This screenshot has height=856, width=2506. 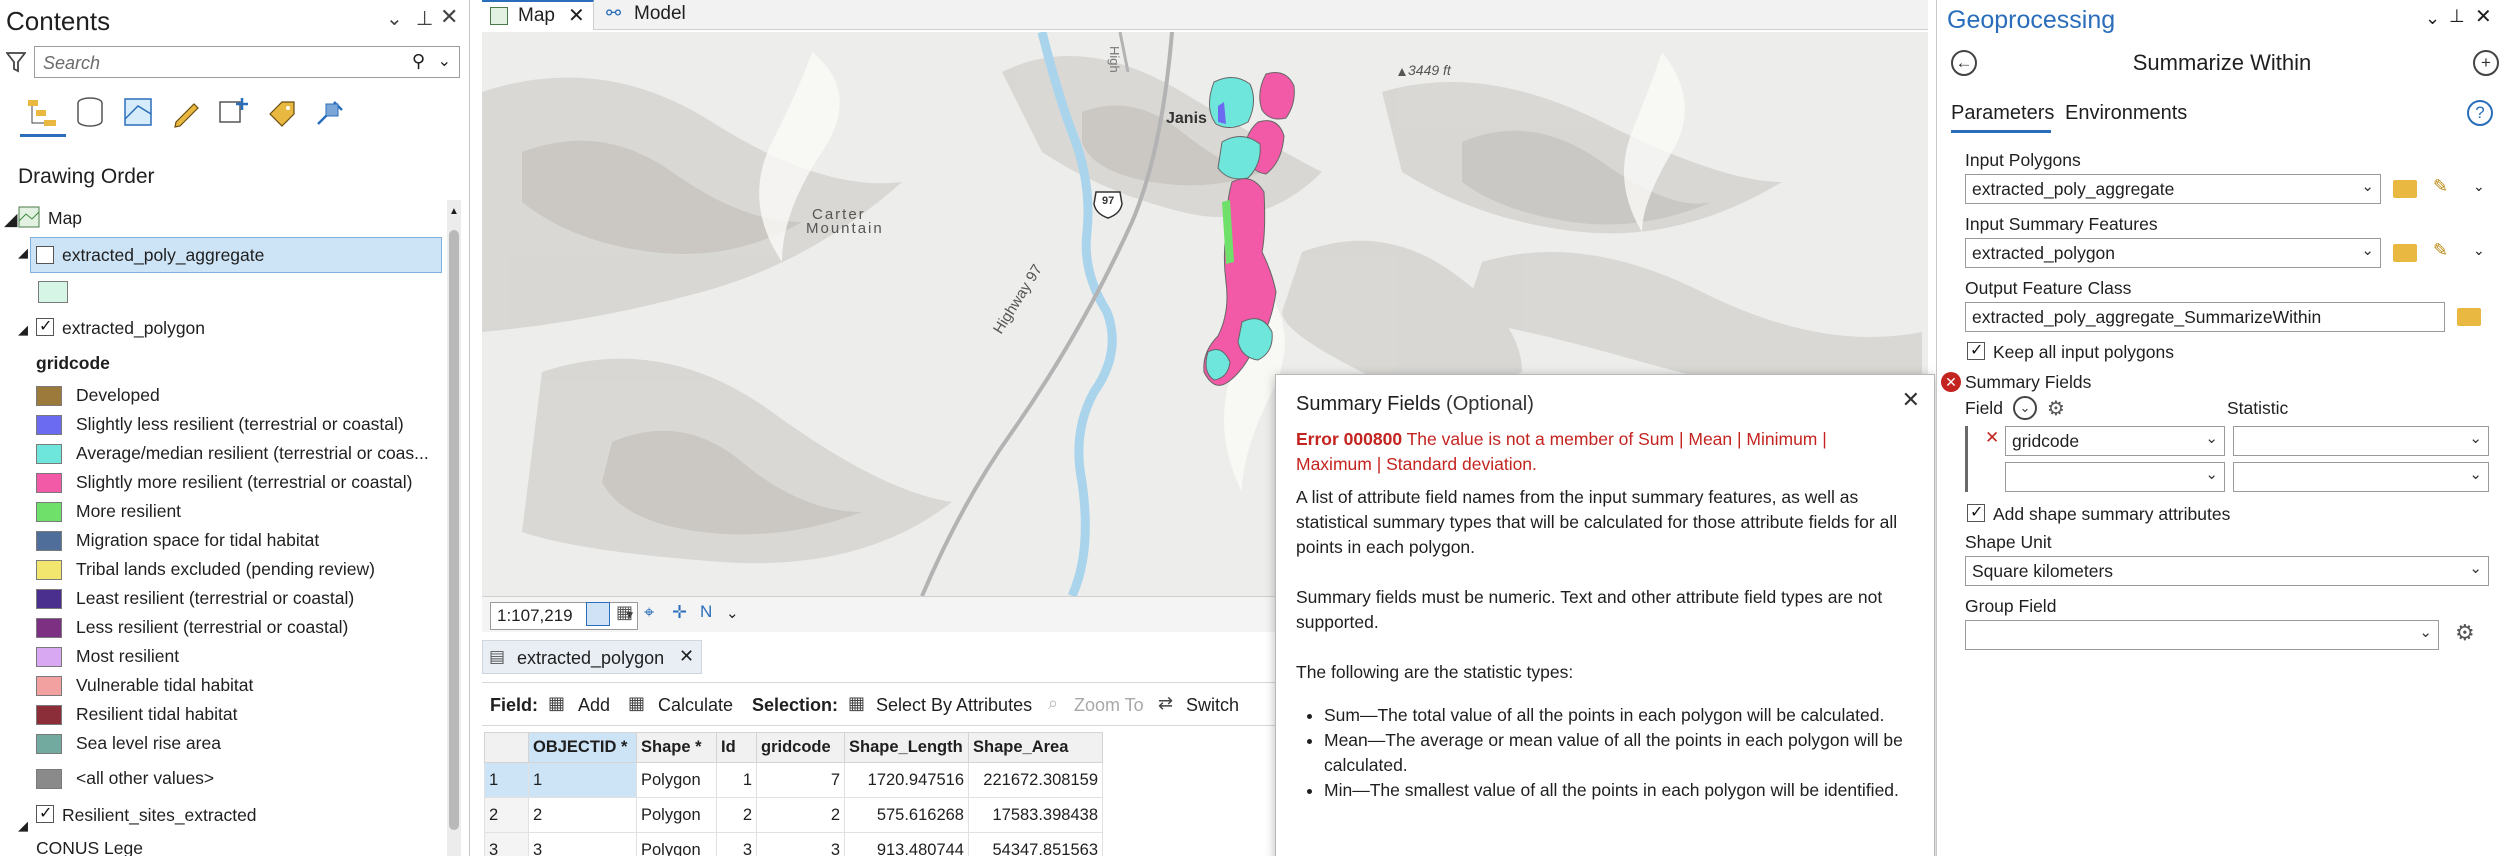 What do you see at coordinates (636, 703) in the screenshot?
I see `calculate-icon: ▦` at bounding box center [636, 703].